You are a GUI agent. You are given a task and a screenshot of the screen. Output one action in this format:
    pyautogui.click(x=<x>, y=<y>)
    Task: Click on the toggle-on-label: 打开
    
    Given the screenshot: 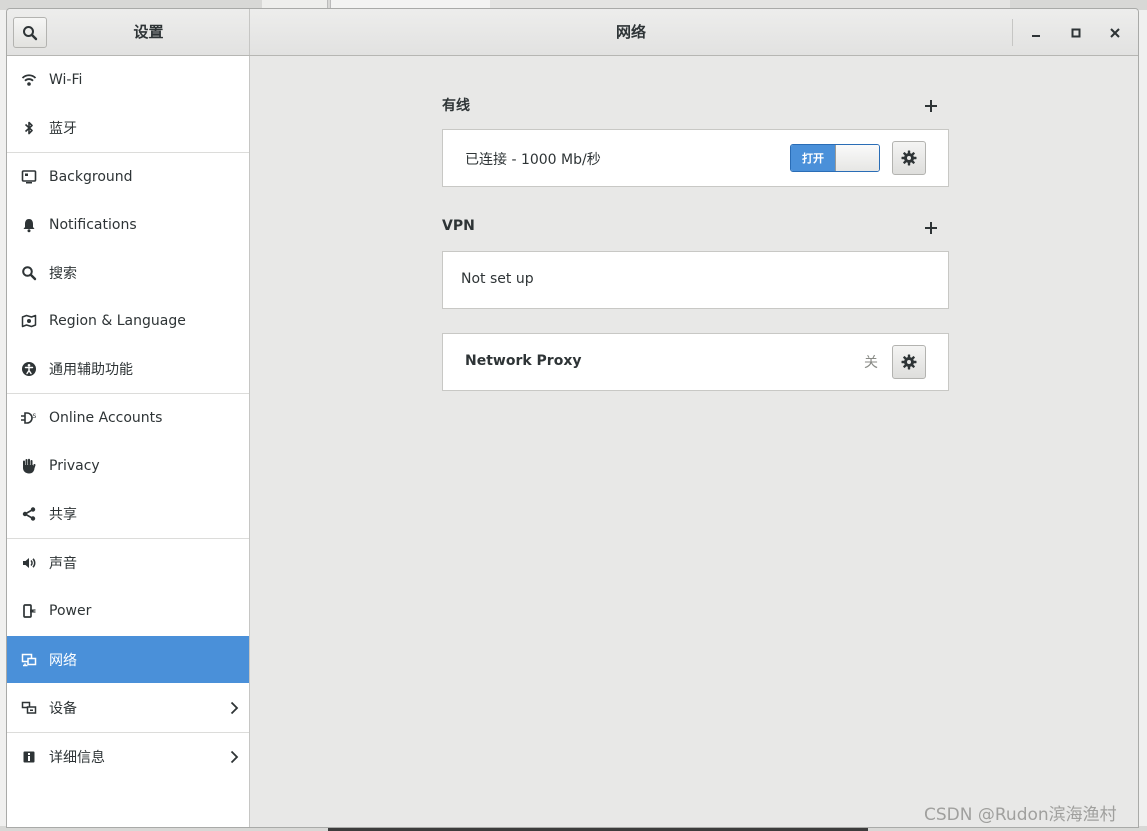 What is the action you would take?
    pyautogui.click(x=813, y=158)
    